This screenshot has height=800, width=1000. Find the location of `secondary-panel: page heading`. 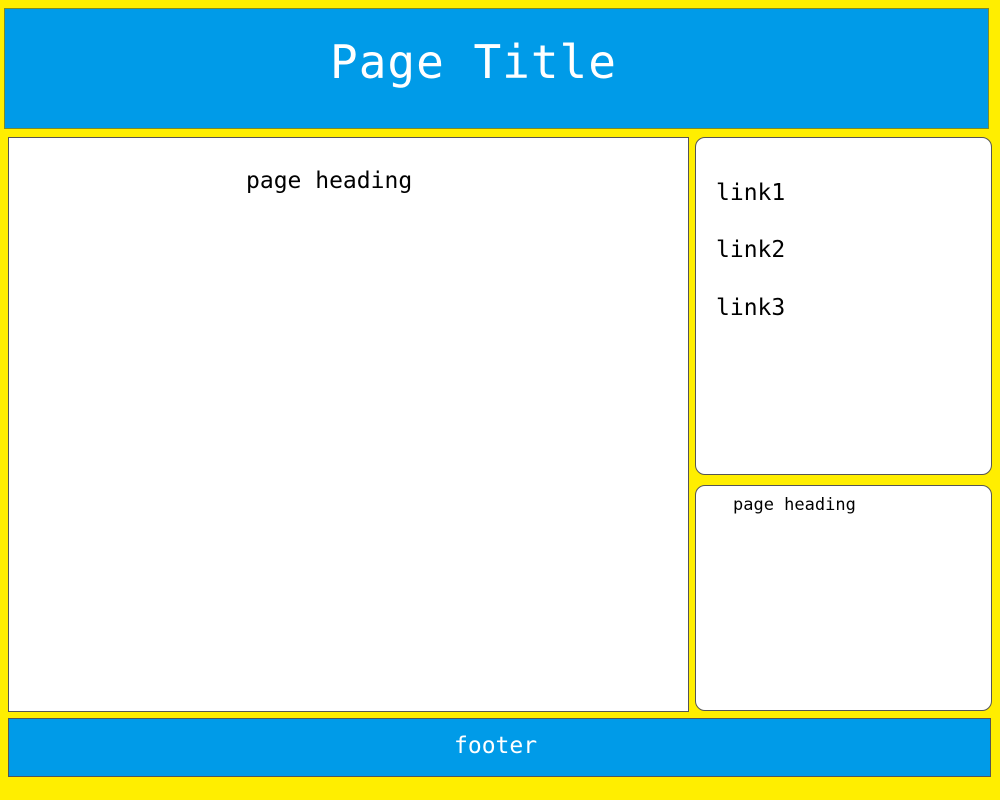

secondary-panel: page heading is located at coordinates (843, 598).